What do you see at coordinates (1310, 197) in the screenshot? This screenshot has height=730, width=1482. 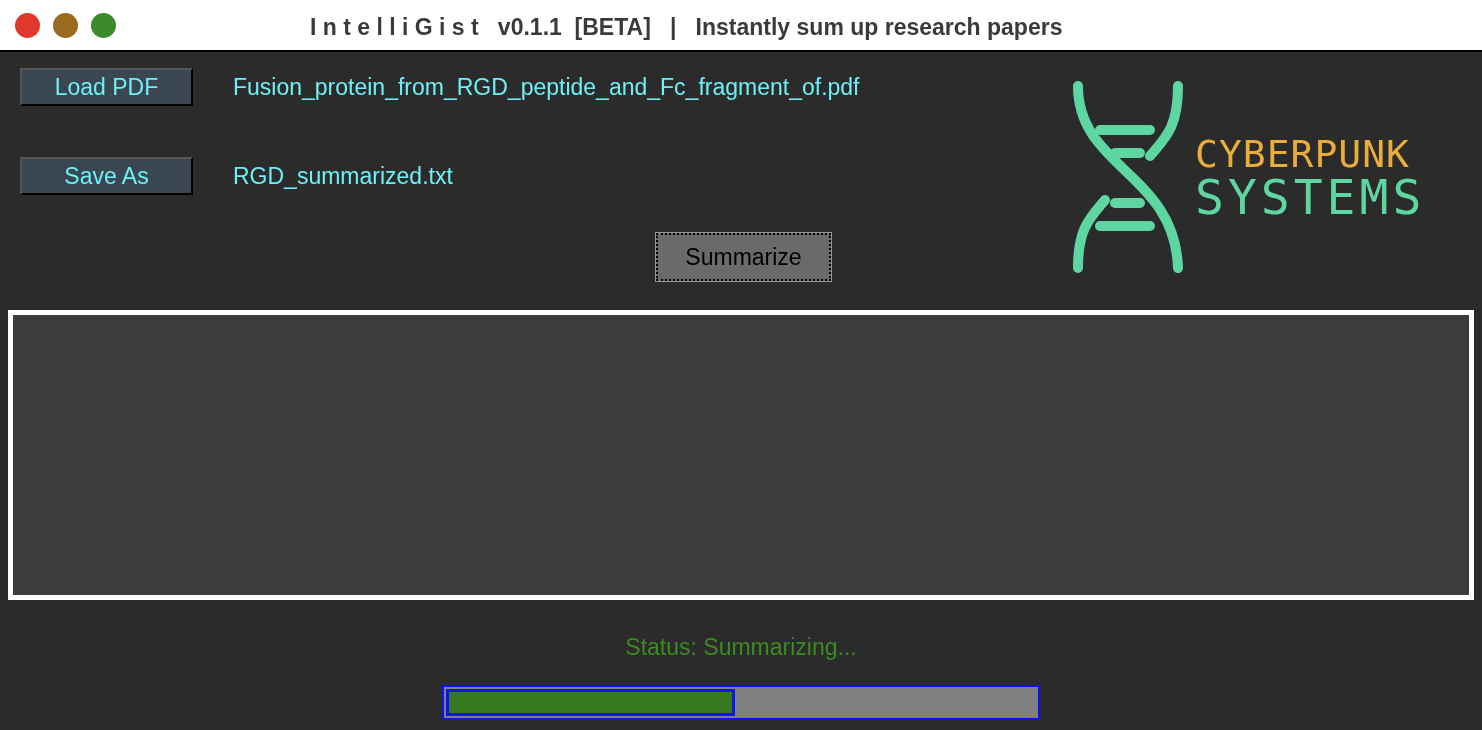 I see `logo-text: SYSTEMS` at bounding box center [1310, 197].